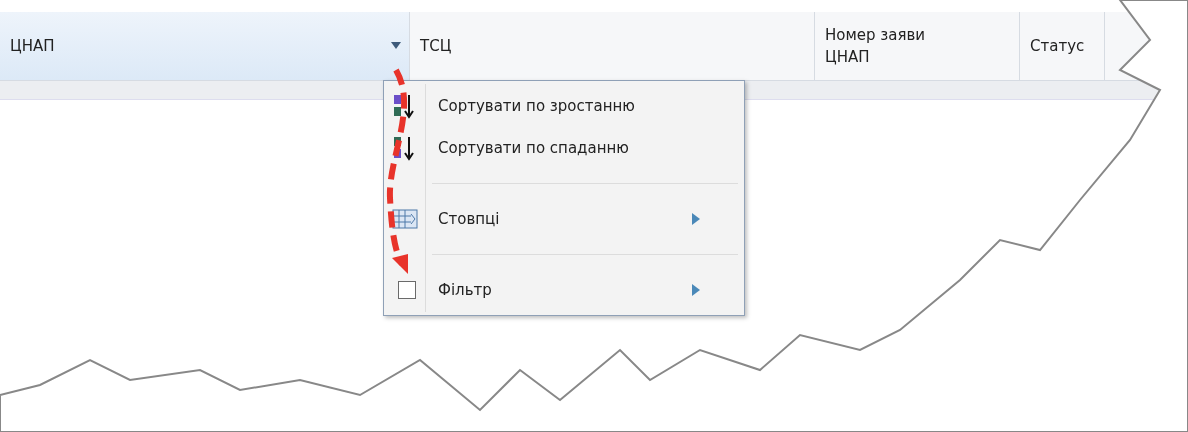  What do you see at coordinates (405, 219) in the screenshot?
I see `columns-icon` at bounding box center [405, 219].